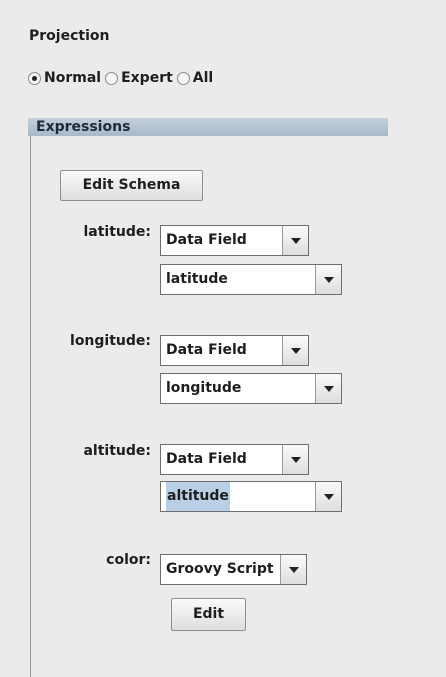 This screenshot has height=677, width=446. I want to click on color-type-value: Groovy Script, so click(220, 569).